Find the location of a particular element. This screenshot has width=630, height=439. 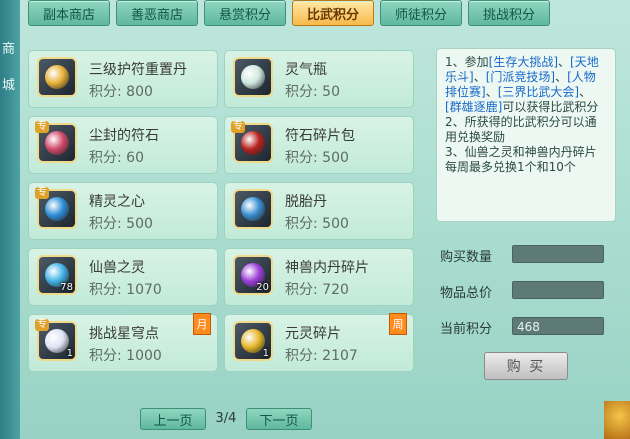

item-name: 符石碎片包 is located at coordinates (320, 136).